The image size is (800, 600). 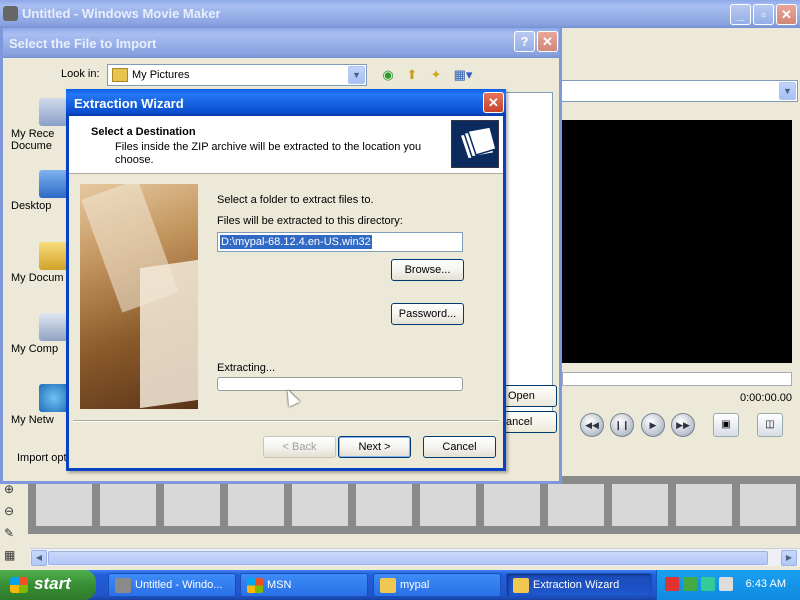 What do you see at coordinates (139, 294) in the screenshot?
I see `wizard-side-image` at bounding box center [139, 294].